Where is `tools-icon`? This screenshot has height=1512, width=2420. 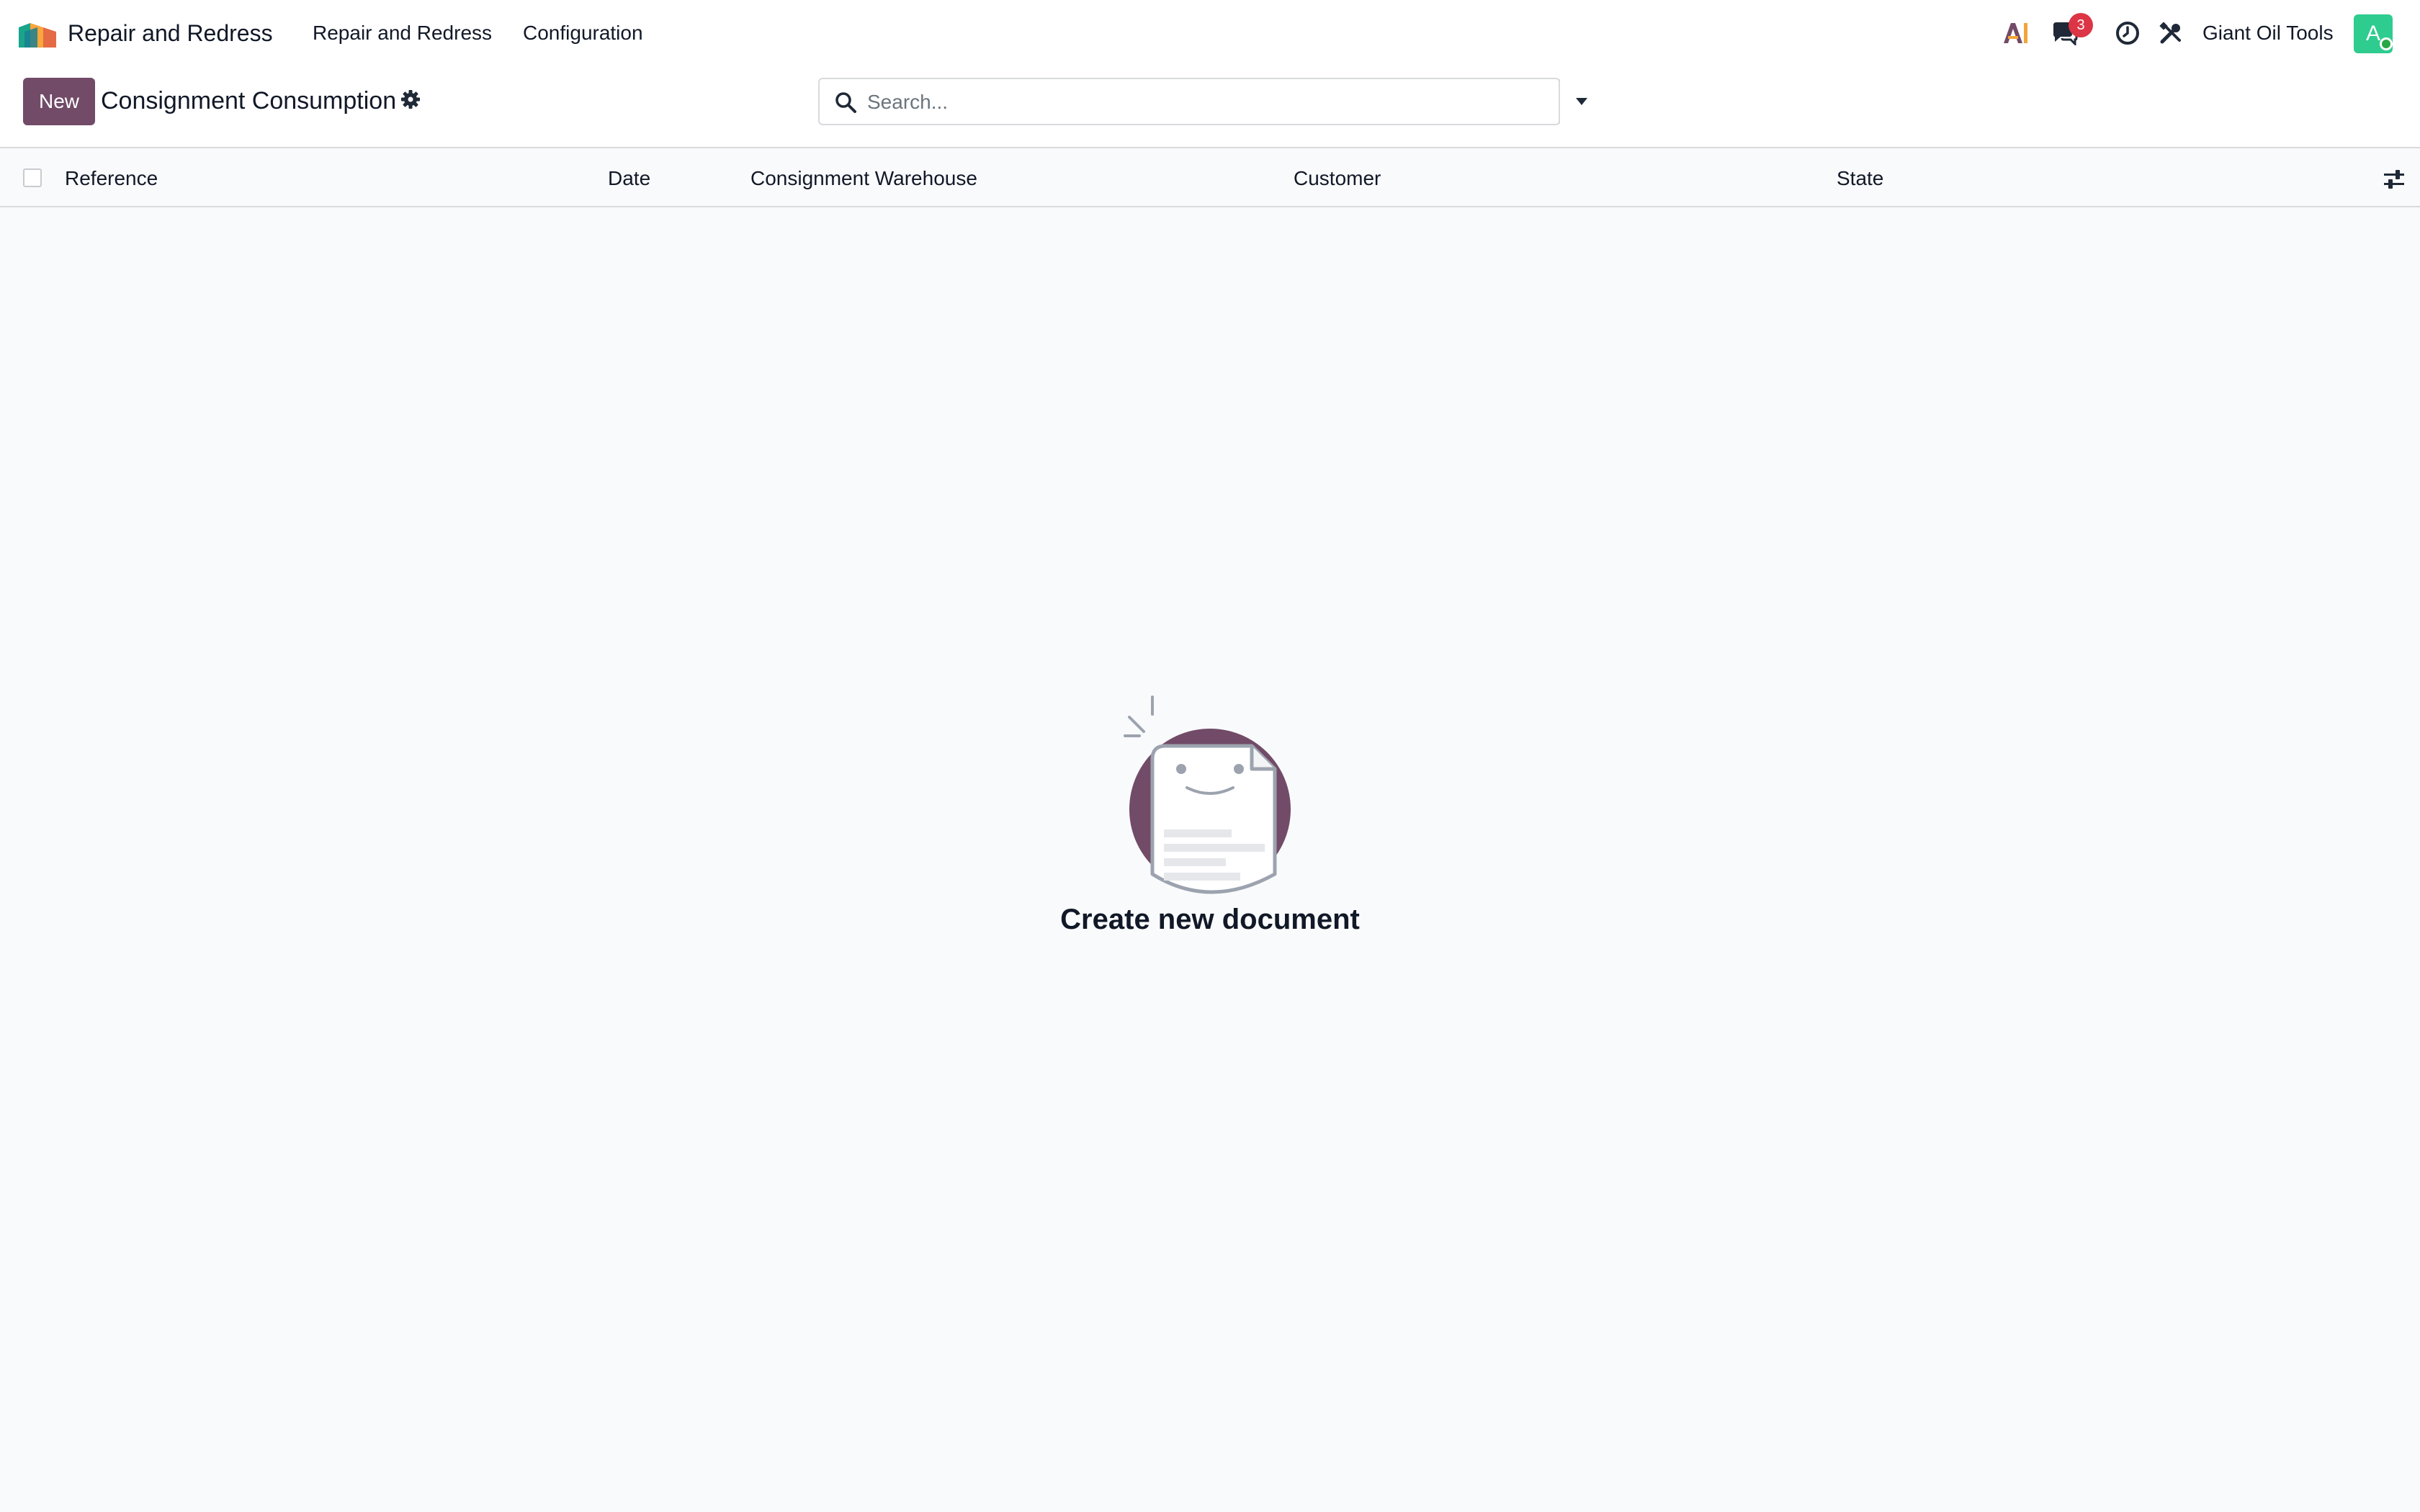 tools-icon is located at coordinates (2170, 33).